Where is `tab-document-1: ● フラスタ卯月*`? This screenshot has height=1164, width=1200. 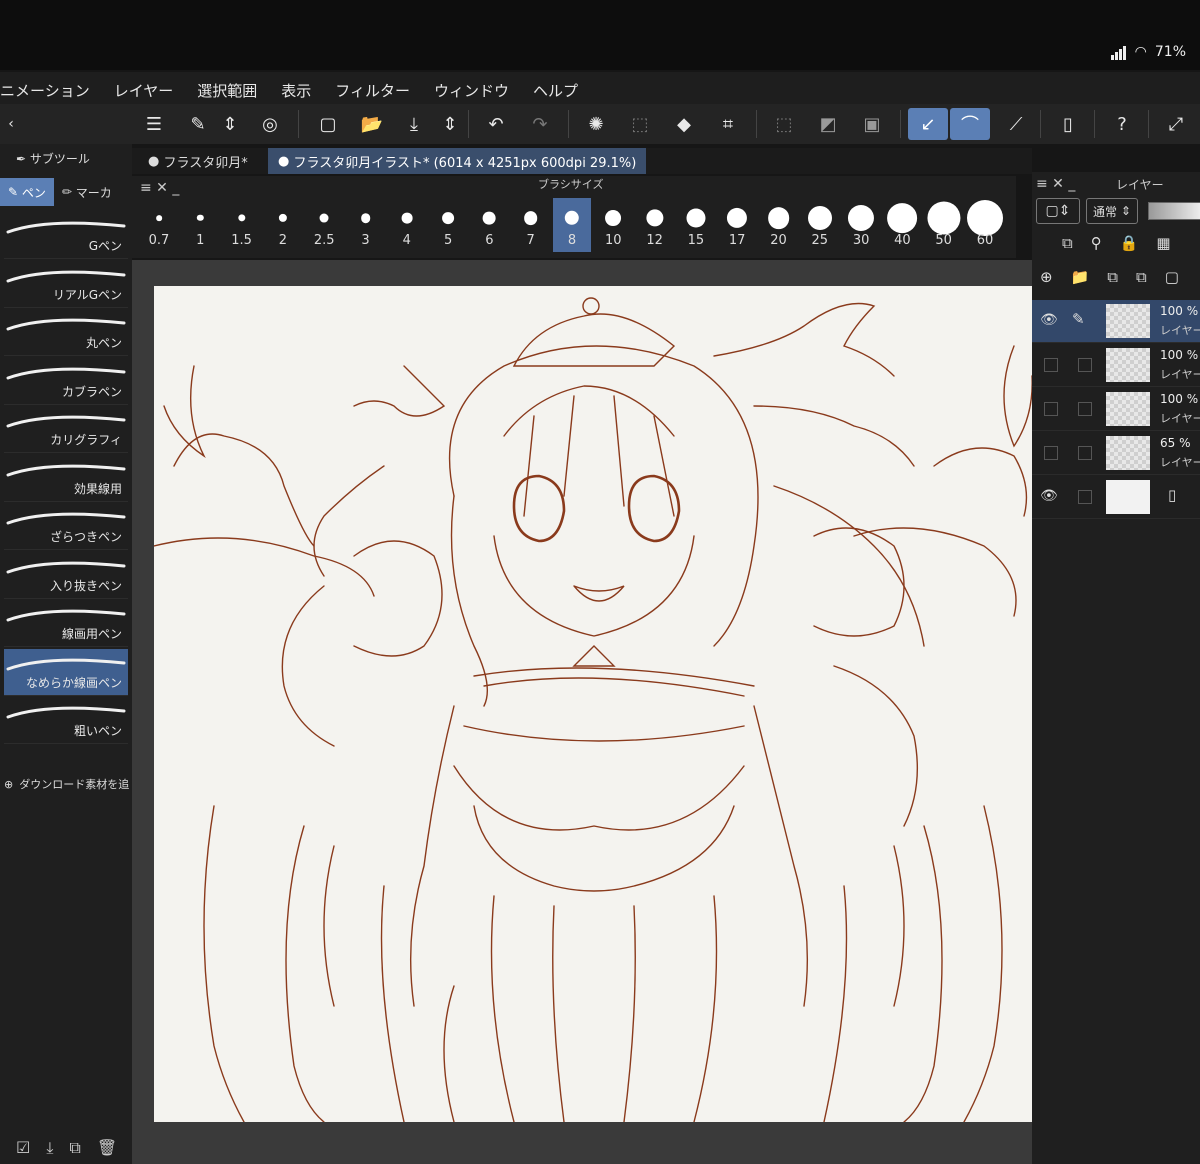 tab-document-1: ● フラスタ卯月* is located at coordinates (198, 161).